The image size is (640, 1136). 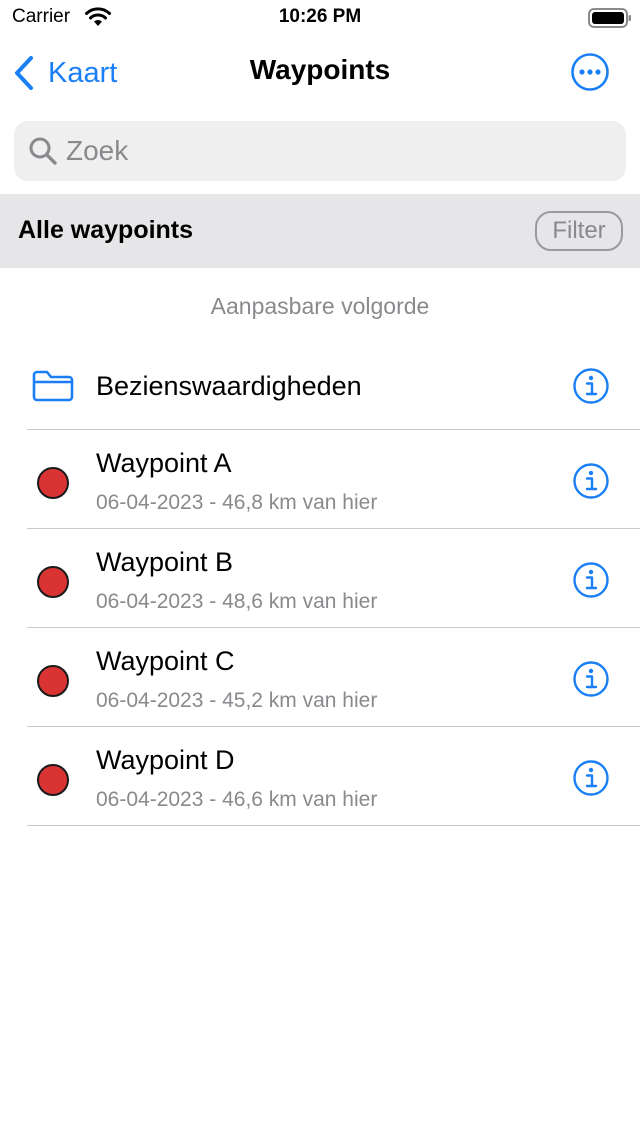 I want to click on section-title: Alle waypoints, so click(x=106, y=230).